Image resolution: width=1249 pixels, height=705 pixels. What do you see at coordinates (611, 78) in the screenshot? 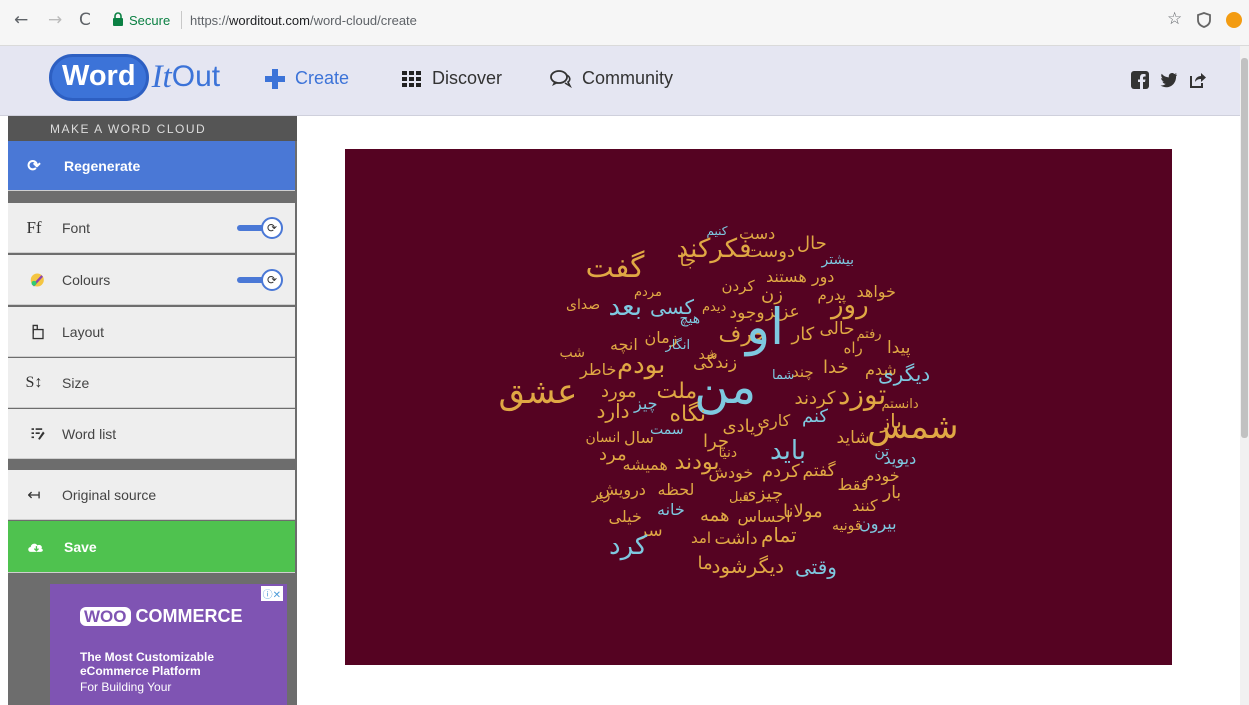
I see `nav-community: Community` at bounding box center [611, 78].